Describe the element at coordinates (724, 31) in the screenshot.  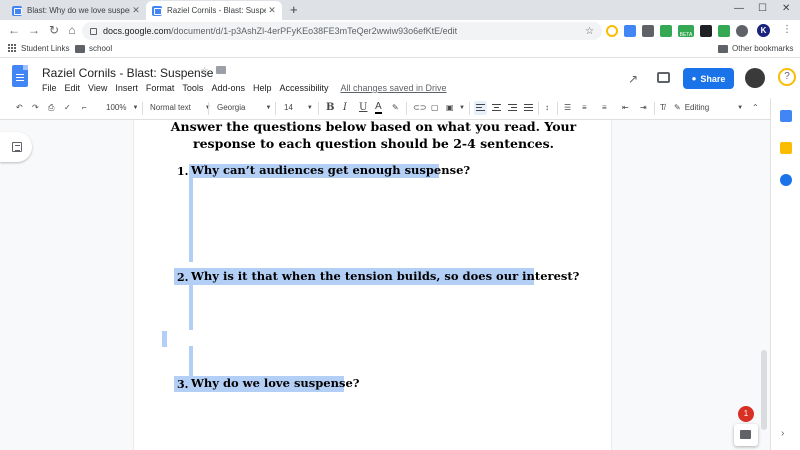
I see `drive-extension-icon` at that location.